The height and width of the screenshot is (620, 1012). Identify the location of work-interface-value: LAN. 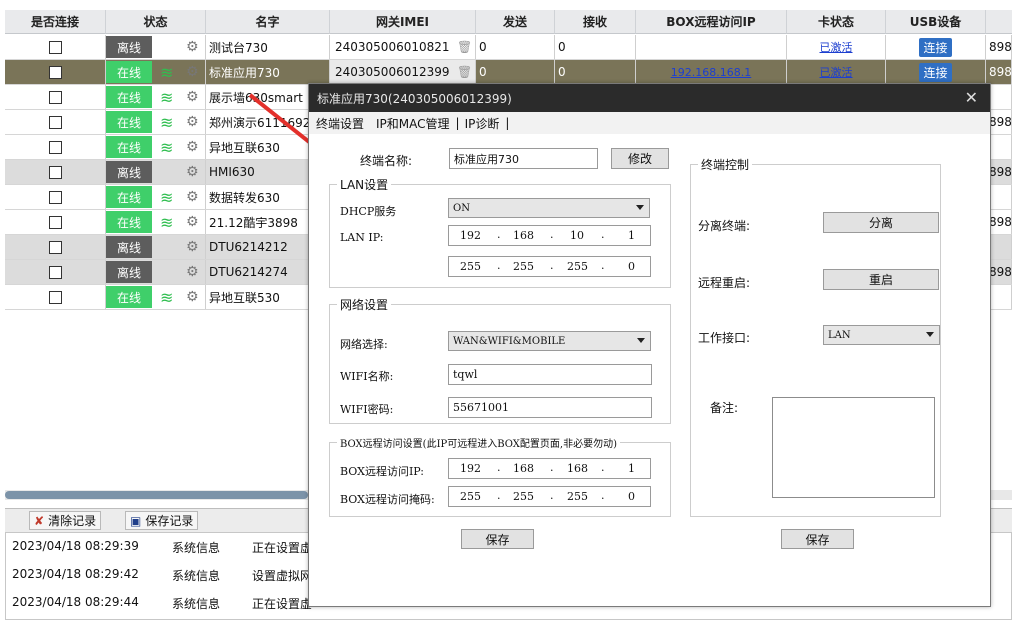
(839, 335).